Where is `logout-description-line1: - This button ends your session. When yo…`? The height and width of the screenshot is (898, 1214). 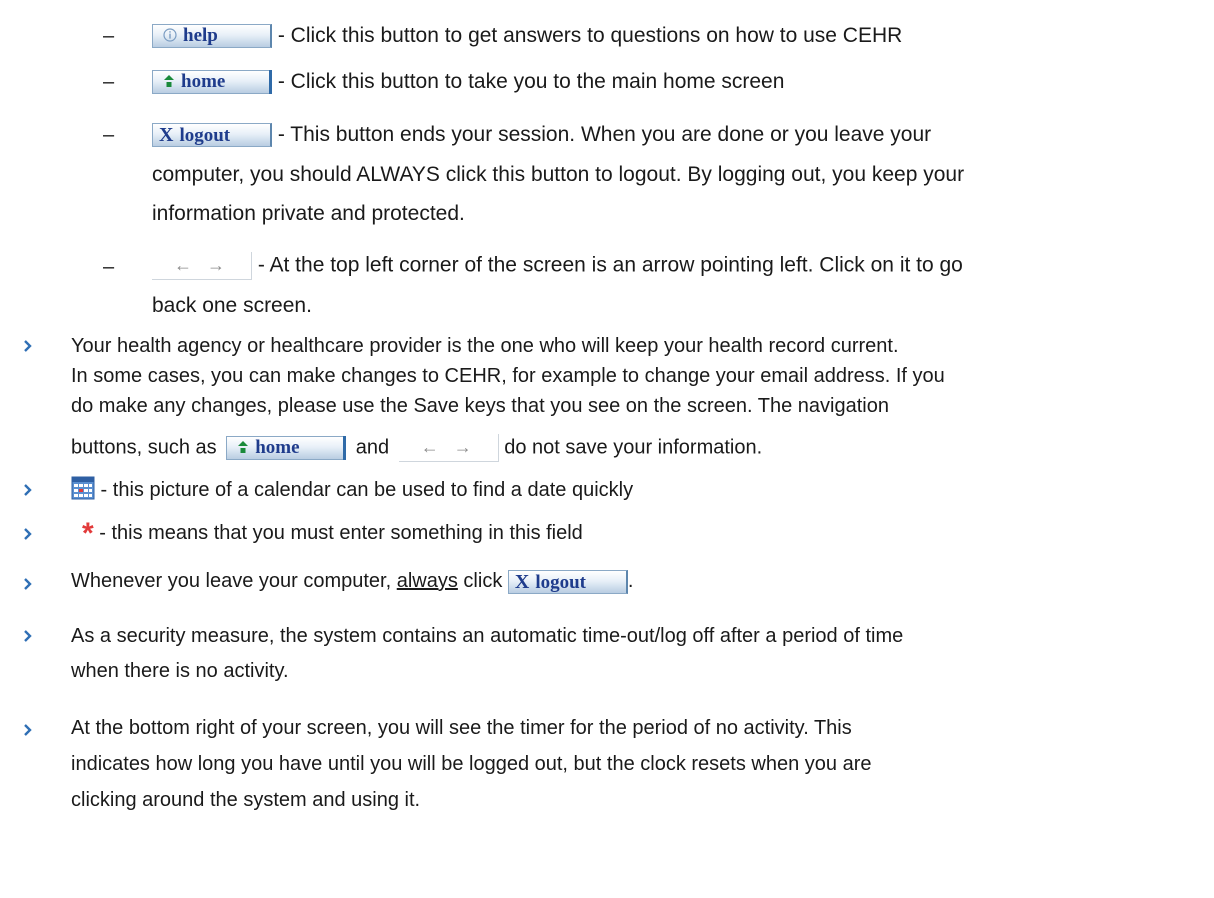 logout-description-line1: - This button ends your session. When yo… is located at coordinates (602, 134).